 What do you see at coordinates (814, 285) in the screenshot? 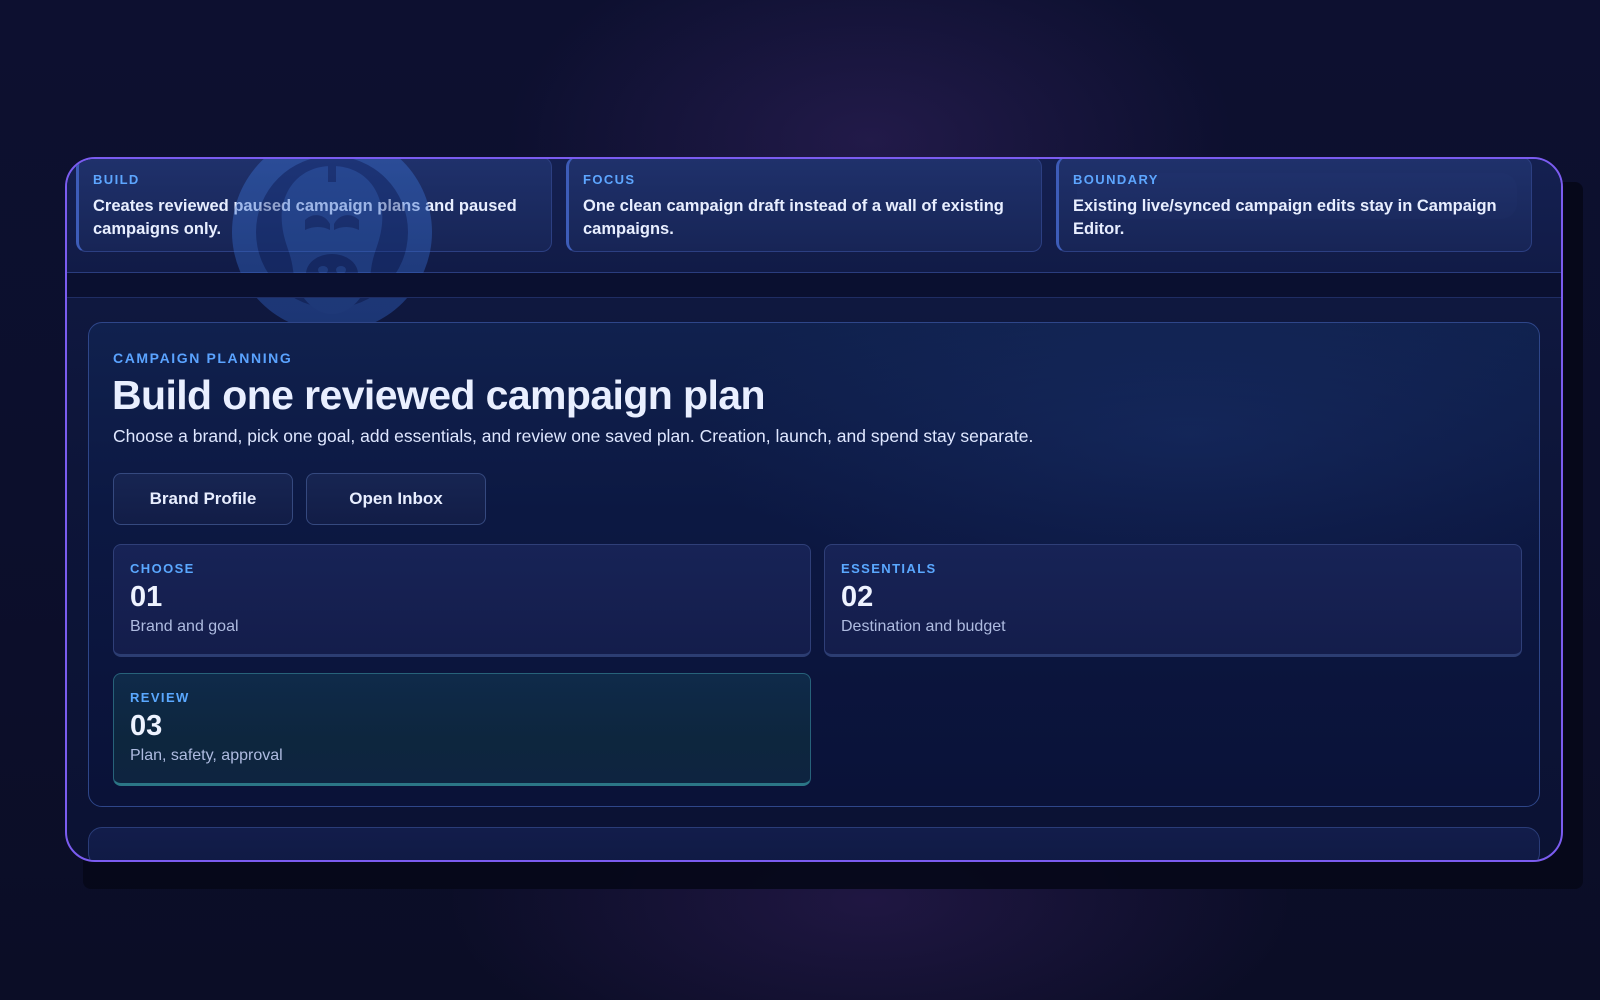
I see `divider-strip` at bounding box center [814, 285].